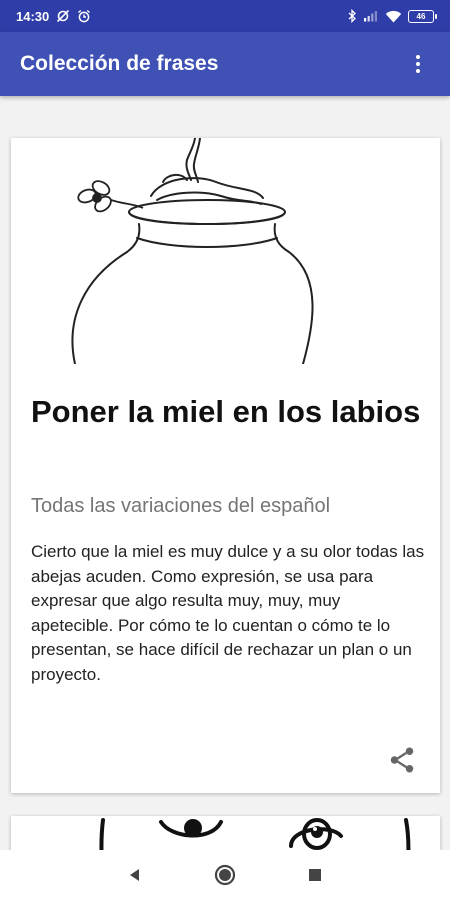  What do you see at coordinates (352, 16) in the screenshot?
I see `bluetooth-icon` at bounding box center [352, 16].